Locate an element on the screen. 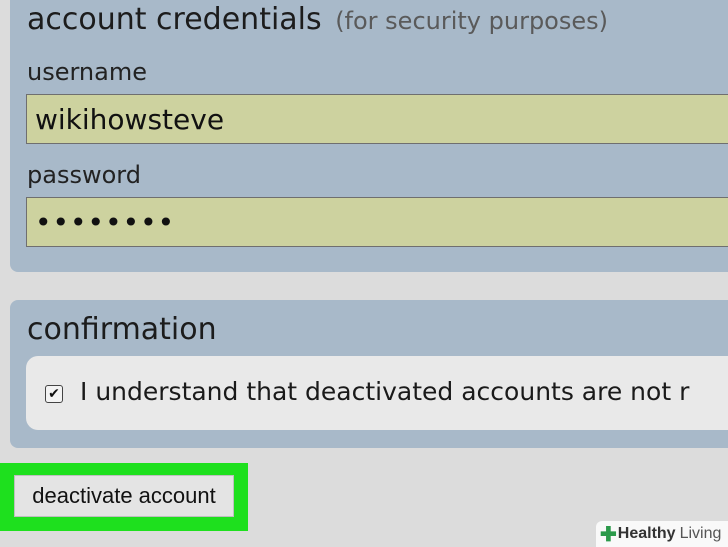  confirmation-title: confirmation is located at coordinates (122, 329).